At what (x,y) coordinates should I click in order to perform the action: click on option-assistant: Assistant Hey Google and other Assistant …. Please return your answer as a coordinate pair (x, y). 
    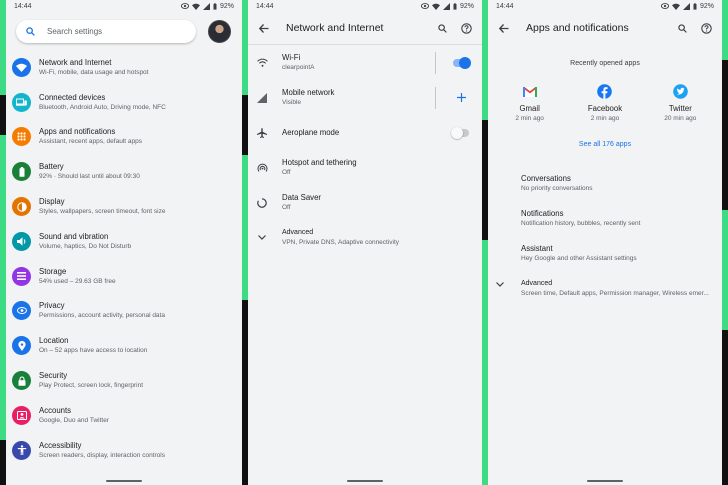
    Looking at the image, I should click on (605, 253).